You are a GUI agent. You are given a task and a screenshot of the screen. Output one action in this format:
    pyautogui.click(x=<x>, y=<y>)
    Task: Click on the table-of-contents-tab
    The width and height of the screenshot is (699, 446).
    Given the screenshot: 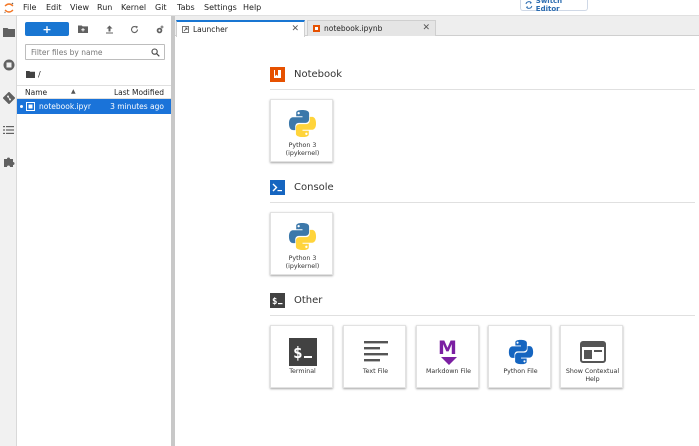 What is the action you would take?
    pyautogui.click(x=8, y=129)
    